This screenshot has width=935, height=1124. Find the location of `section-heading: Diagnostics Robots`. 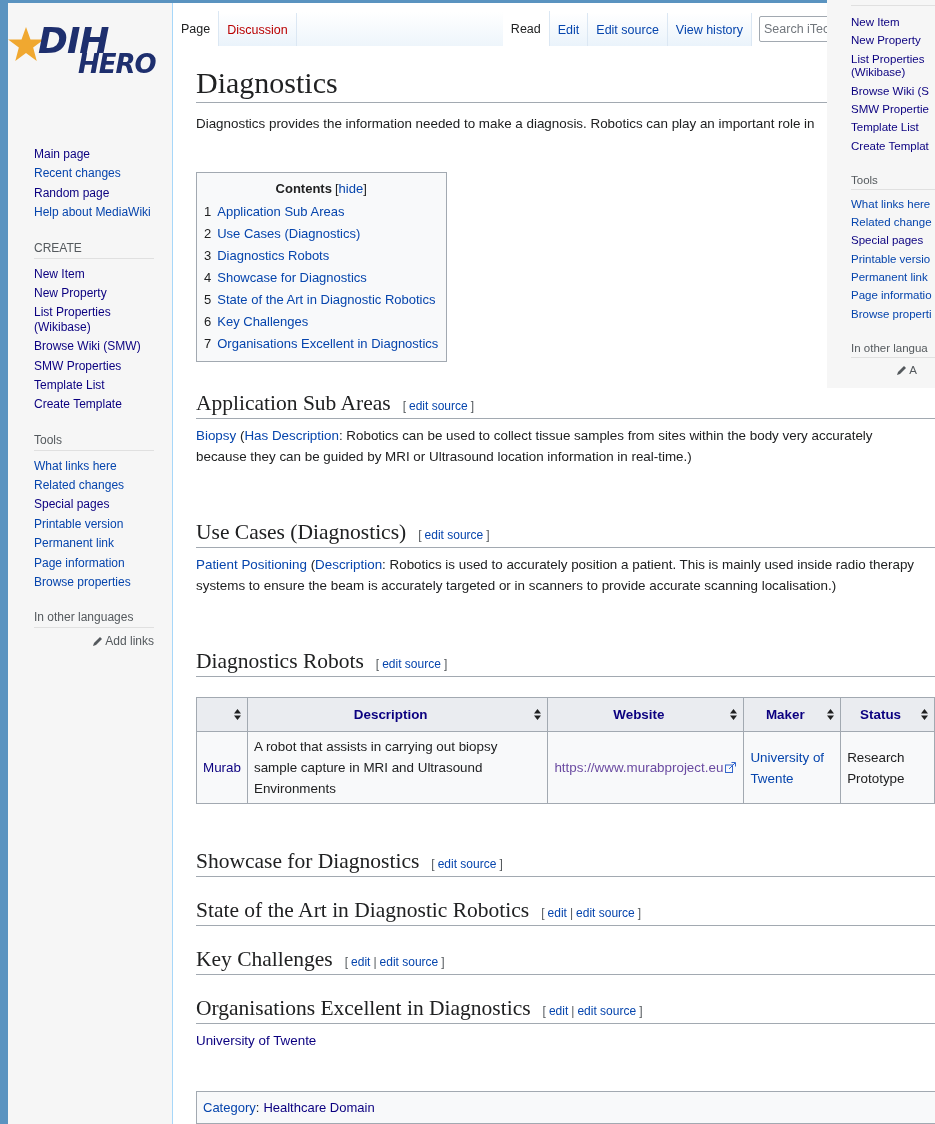

section-heading: Diagnostics Robots is located at coordinates (280, 661).